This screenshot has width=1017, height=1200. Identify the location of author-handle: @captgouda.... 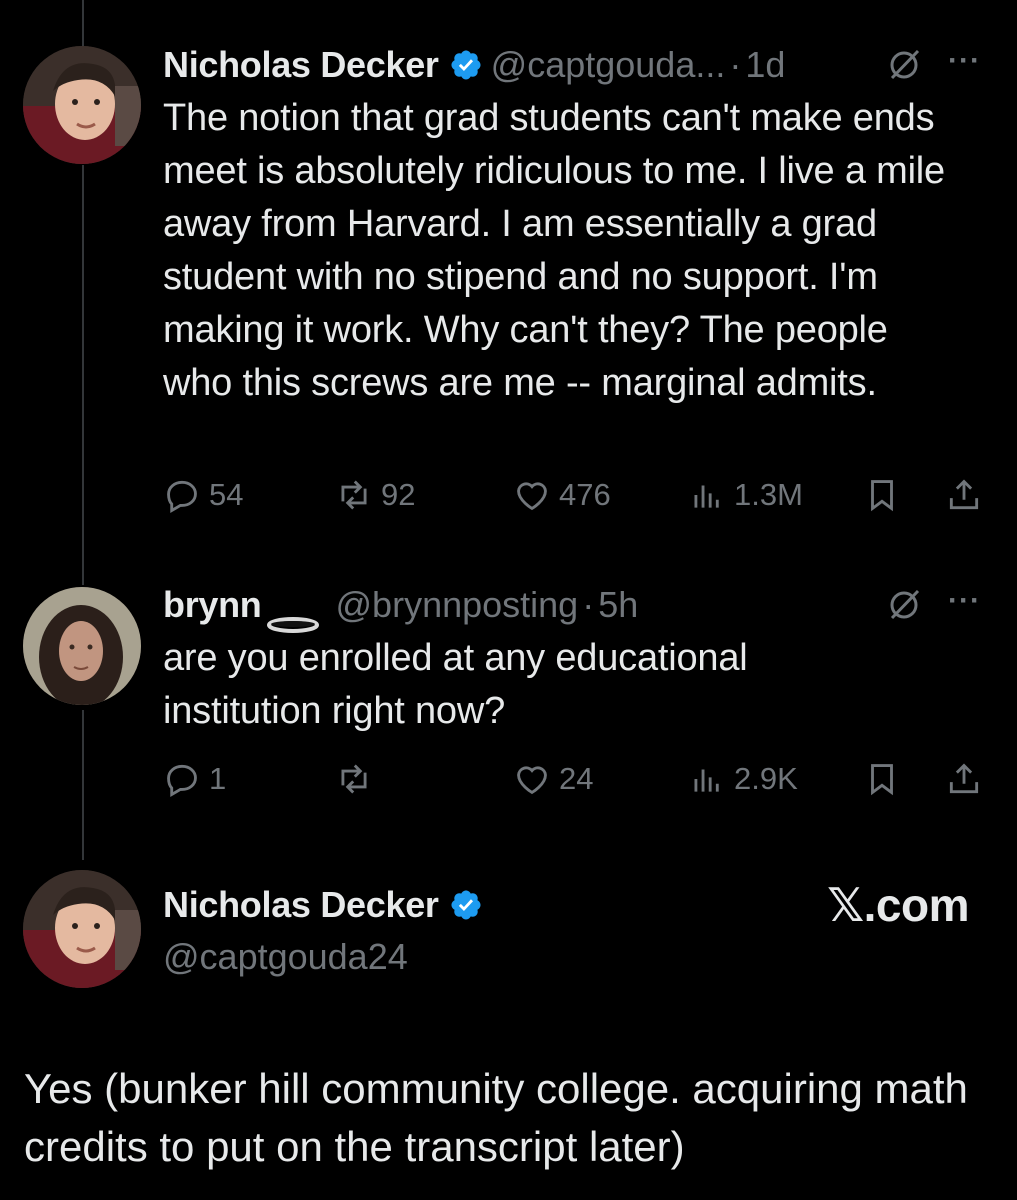
(608, 65).